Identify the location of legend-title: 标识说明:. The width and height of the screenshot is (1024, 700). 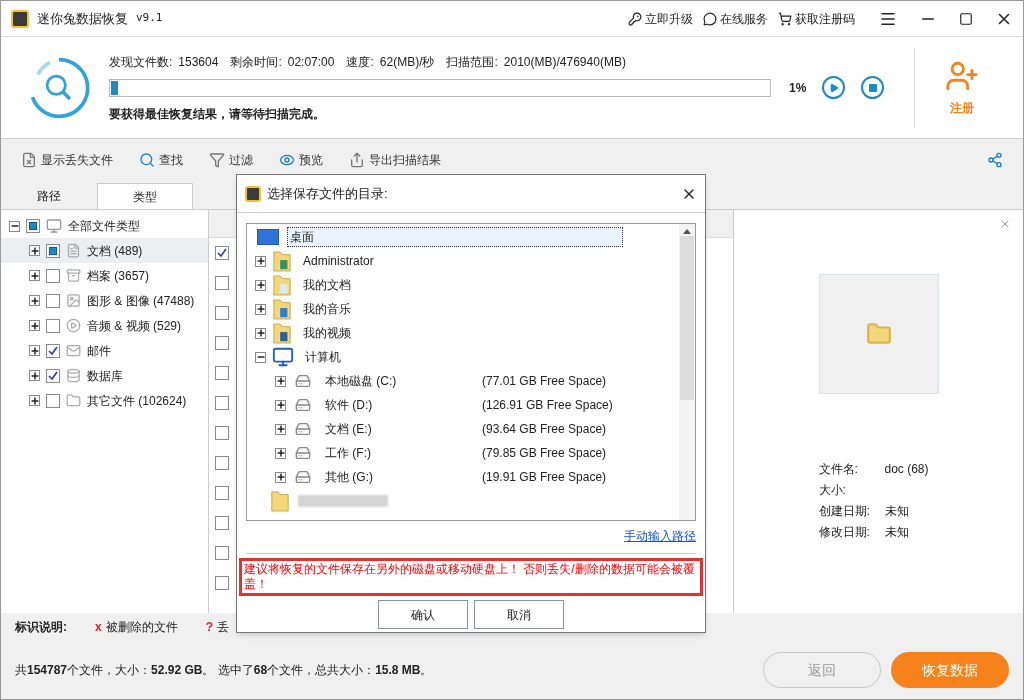
(41, 627).